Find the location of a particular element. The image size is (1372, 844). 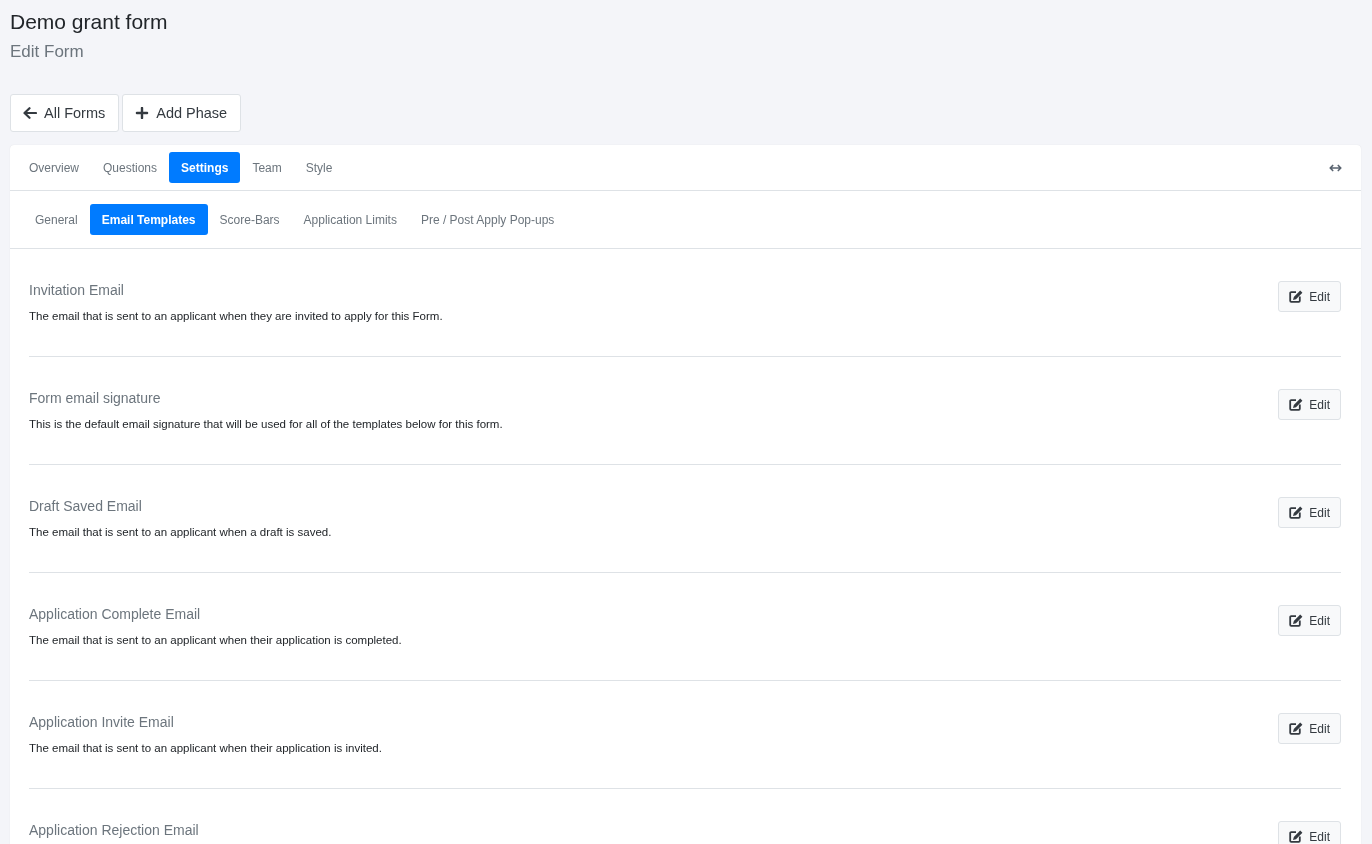

settings-subtab: Email Templates is located at coordinates (148, 219).